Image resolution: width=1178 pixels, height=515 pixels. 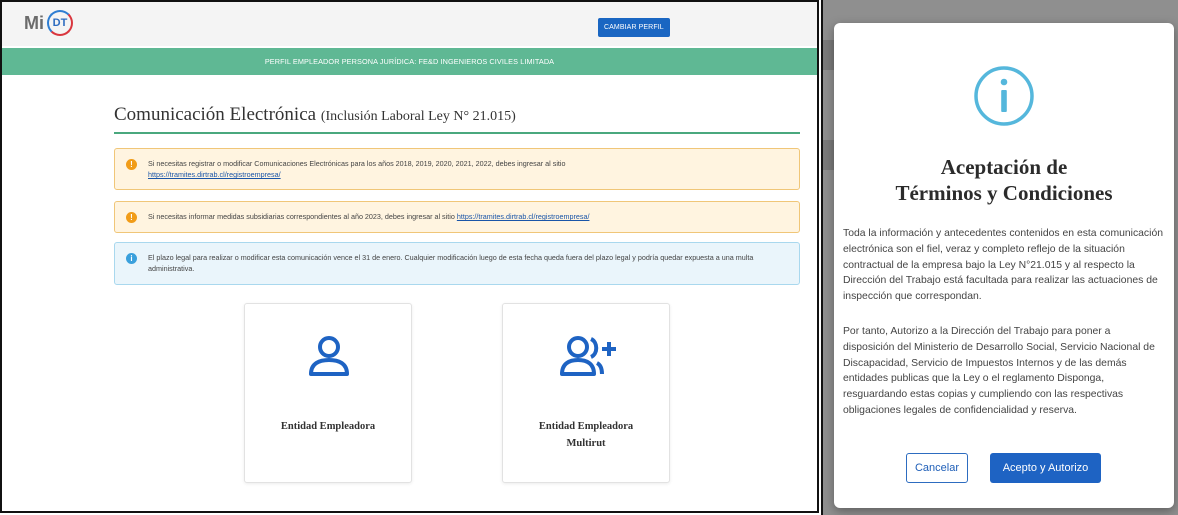 I want to click on info-icon: i, so click(x=131, y=258).